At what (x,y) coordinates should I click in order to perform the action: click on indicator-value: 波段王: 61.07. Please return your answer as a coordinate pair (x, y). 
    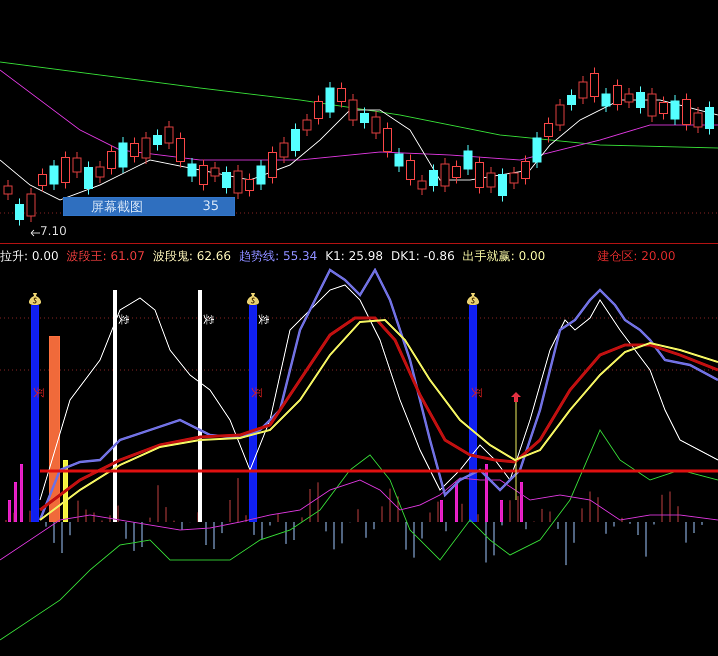
    Looking at the image, I should click on (105, 256).